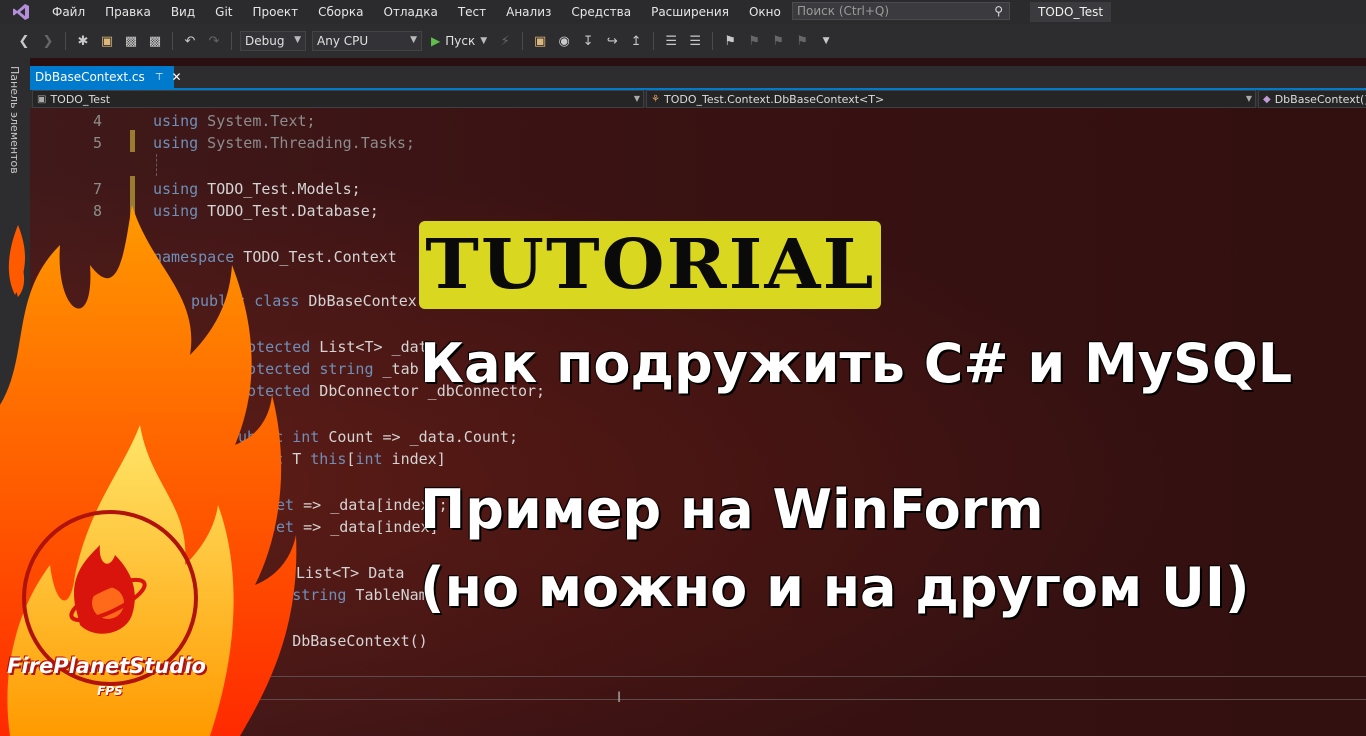 The height and width of the screenshot is (736, 1366). I want to click on member-value: DbBaseContext(), so click(1320, 99).